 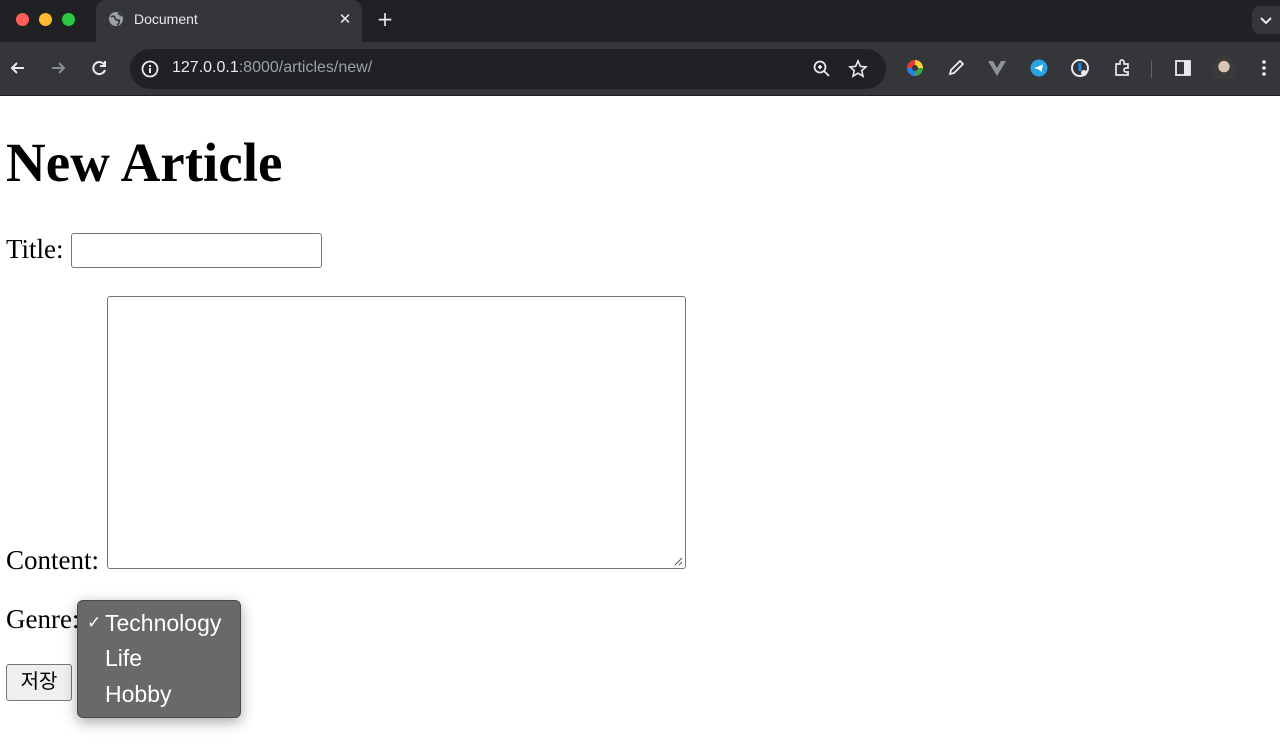 What do you see at coordinates (22, 19) in the screenshot?
I see `close-window-button` at bounding box center [22, 19].